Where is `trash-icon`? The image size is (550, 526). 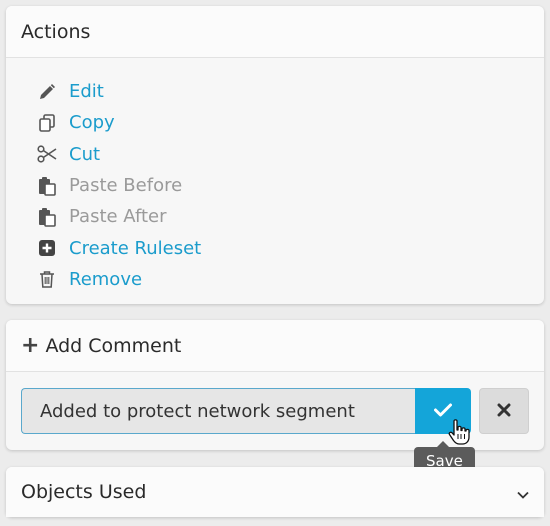
trash-icon is located at coordinates (47, 279).